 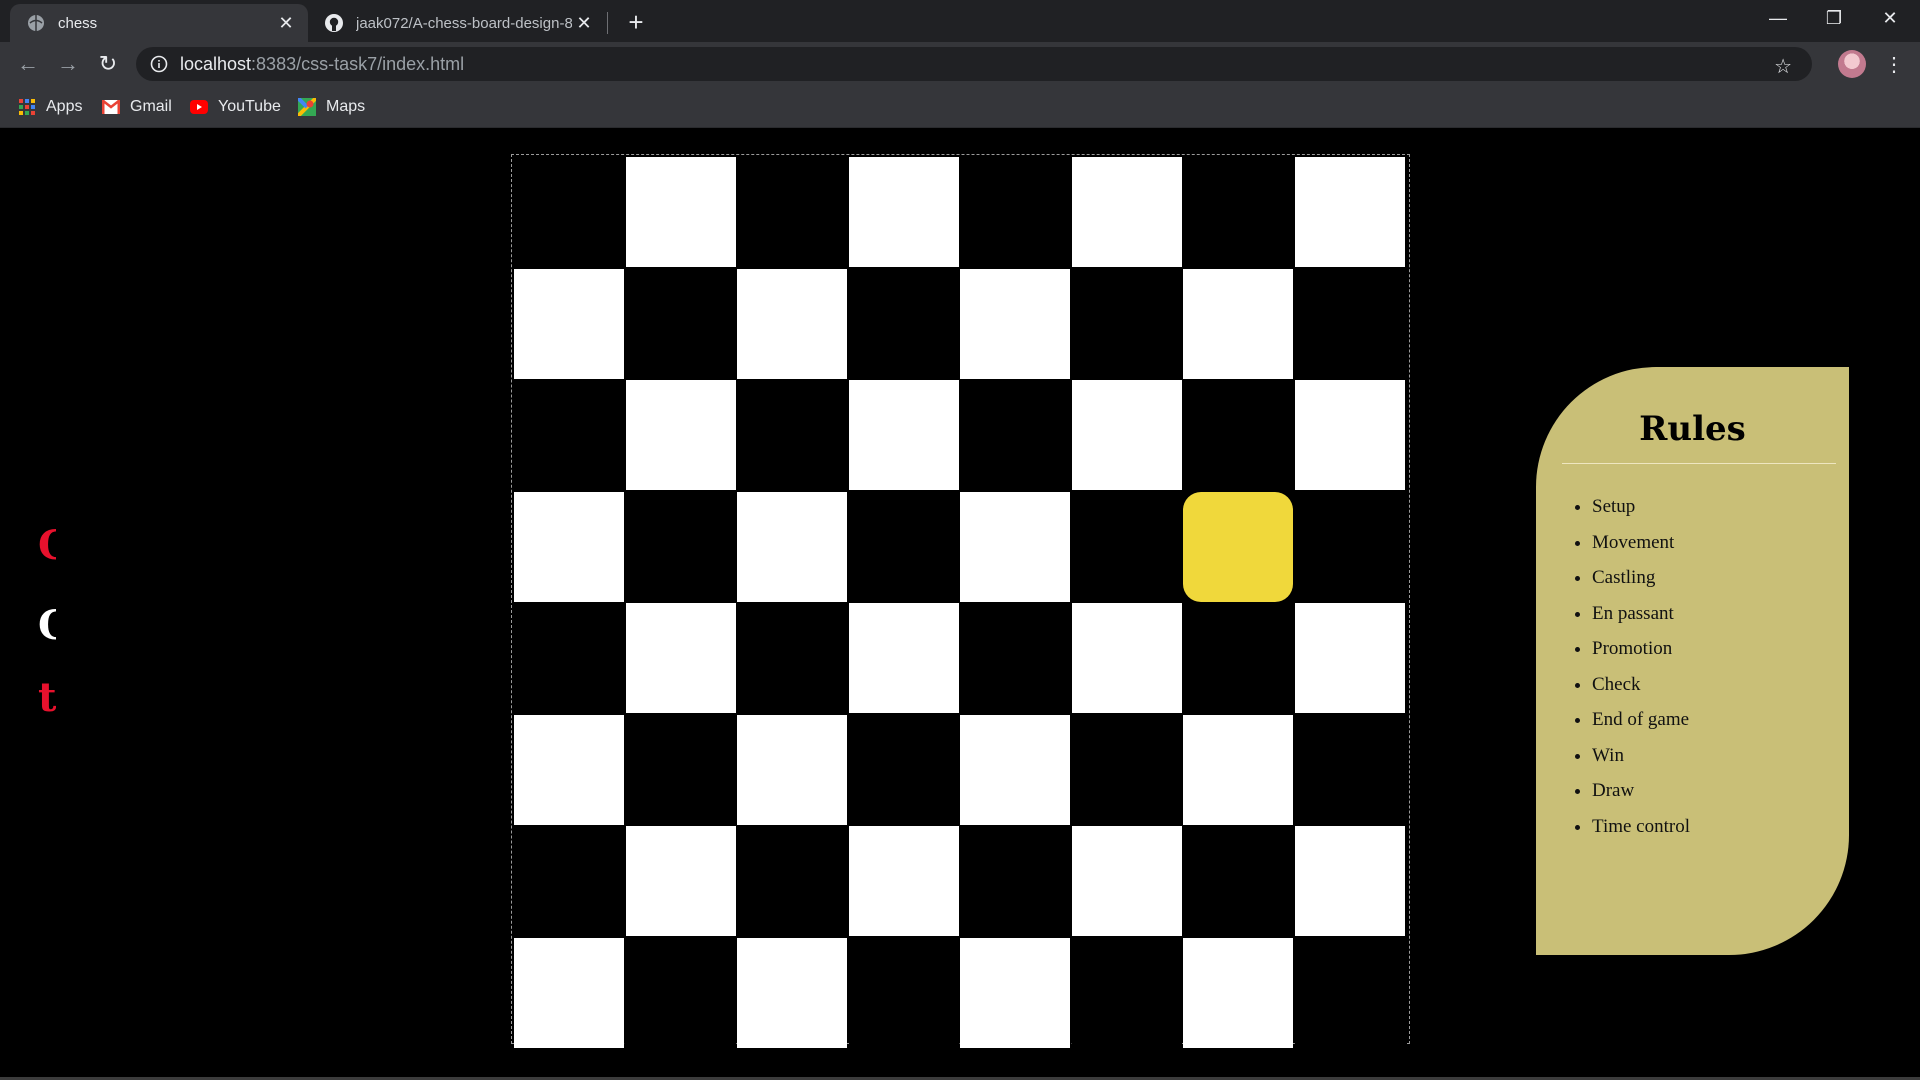 What do you see at coordinates (1778, 18) in the screenshot?
I see `minimize-icon: —` at bounding box center [1778, 18].